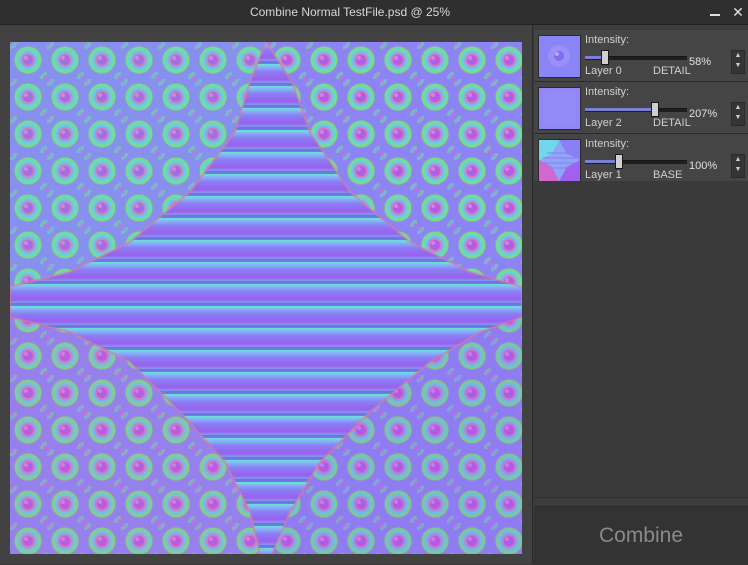  Describe the element at coordinates (709, 166) in the screenshot. I see `intensity-value: 100%` at that location.